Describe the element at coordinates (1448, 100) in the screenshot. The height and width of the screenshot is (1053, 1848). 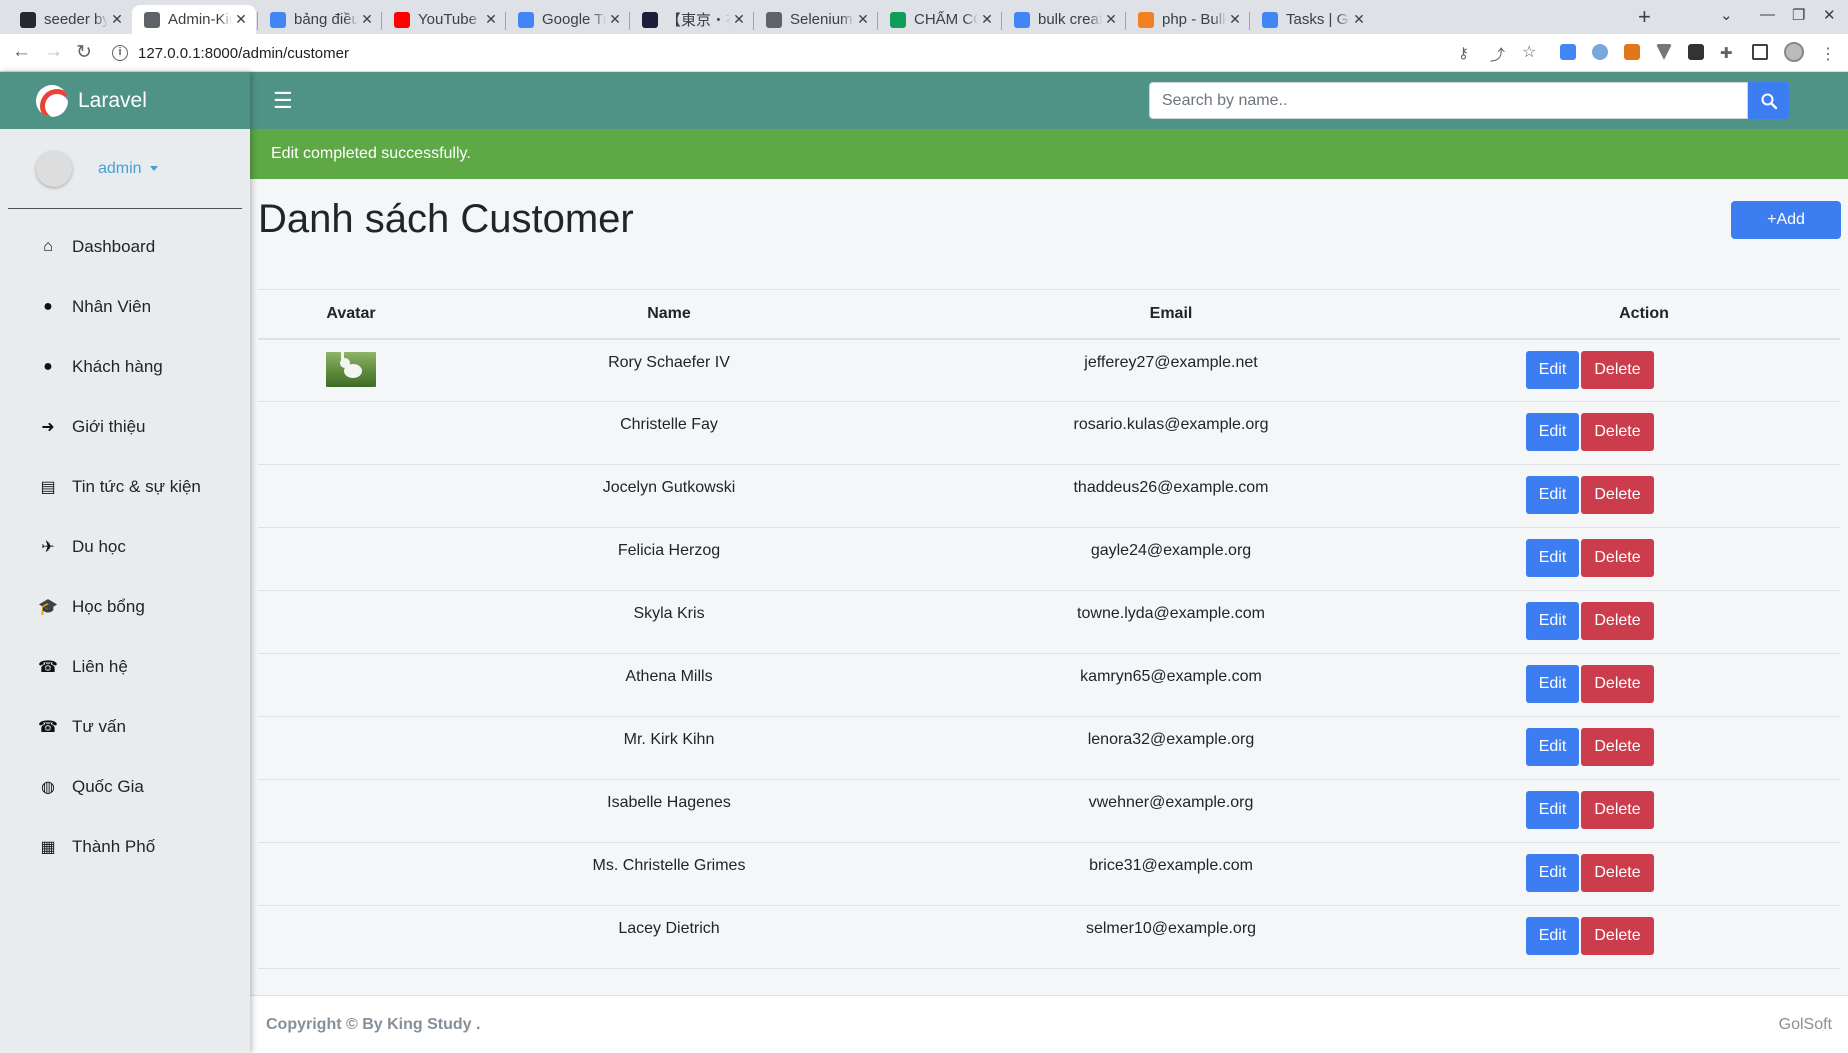
I see `search-input` at that location.